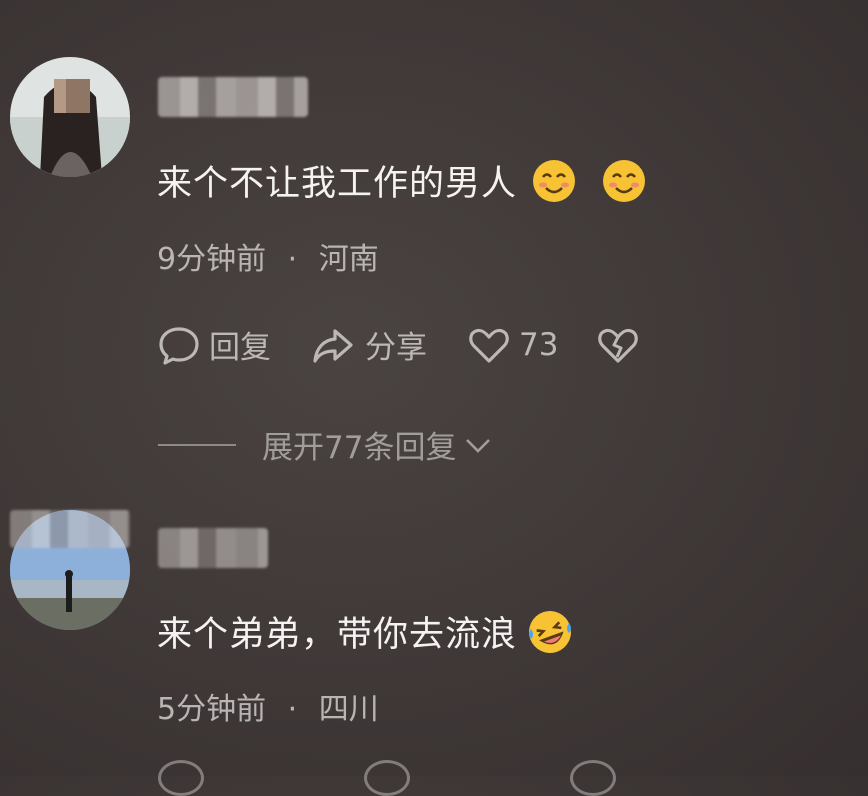 This screenshot has width=868, height=796. I want to click on like-icon-partial, so click(593, 778).